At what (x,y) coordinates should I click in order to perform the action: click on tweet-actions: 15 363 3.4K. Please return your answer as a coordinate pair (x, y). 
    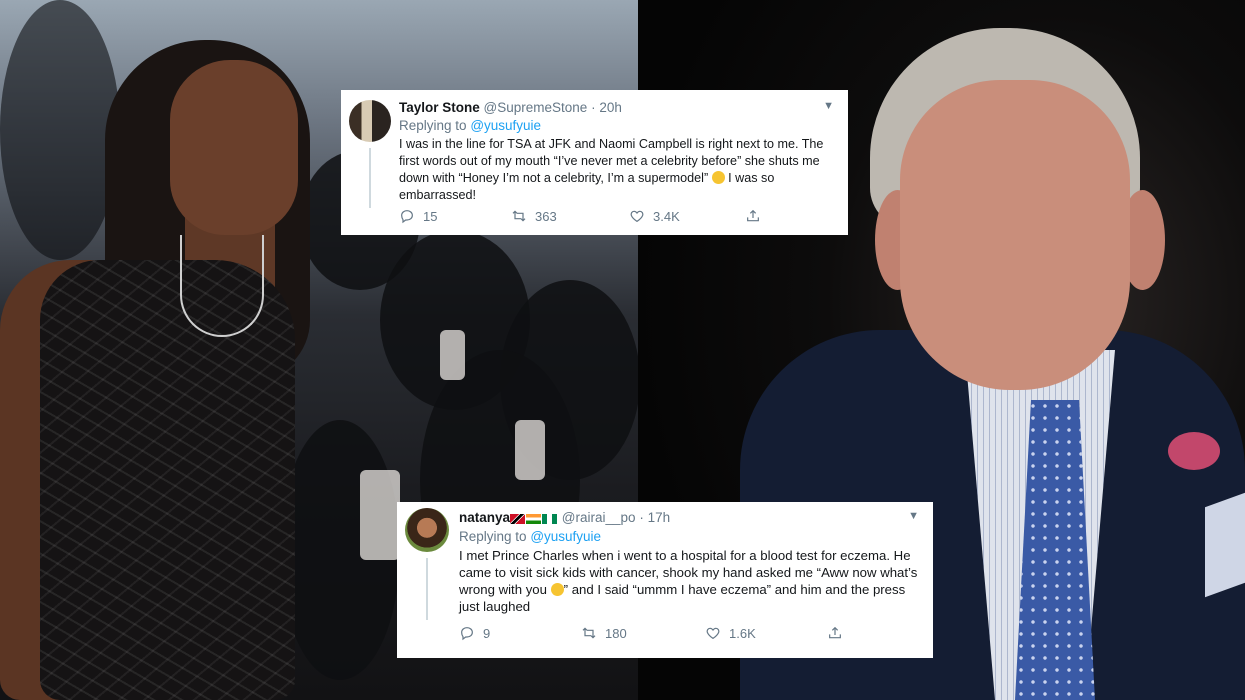
    Looking at the image, I should click on (580, 216).